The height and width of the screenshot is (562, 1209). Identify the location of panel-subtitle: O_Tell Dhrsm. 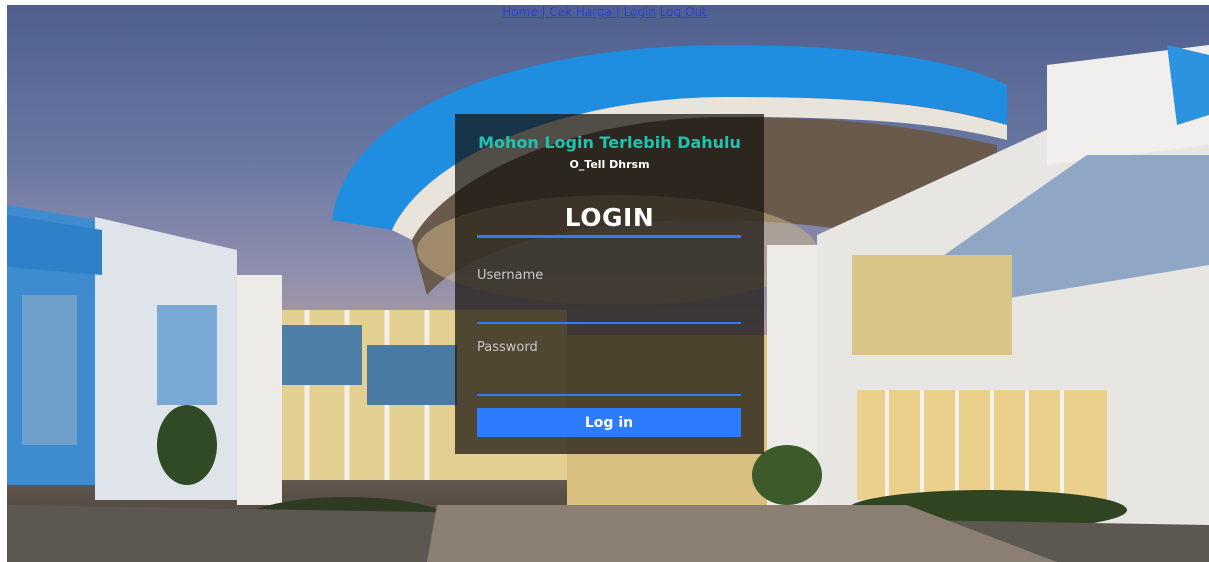
(609, 164).